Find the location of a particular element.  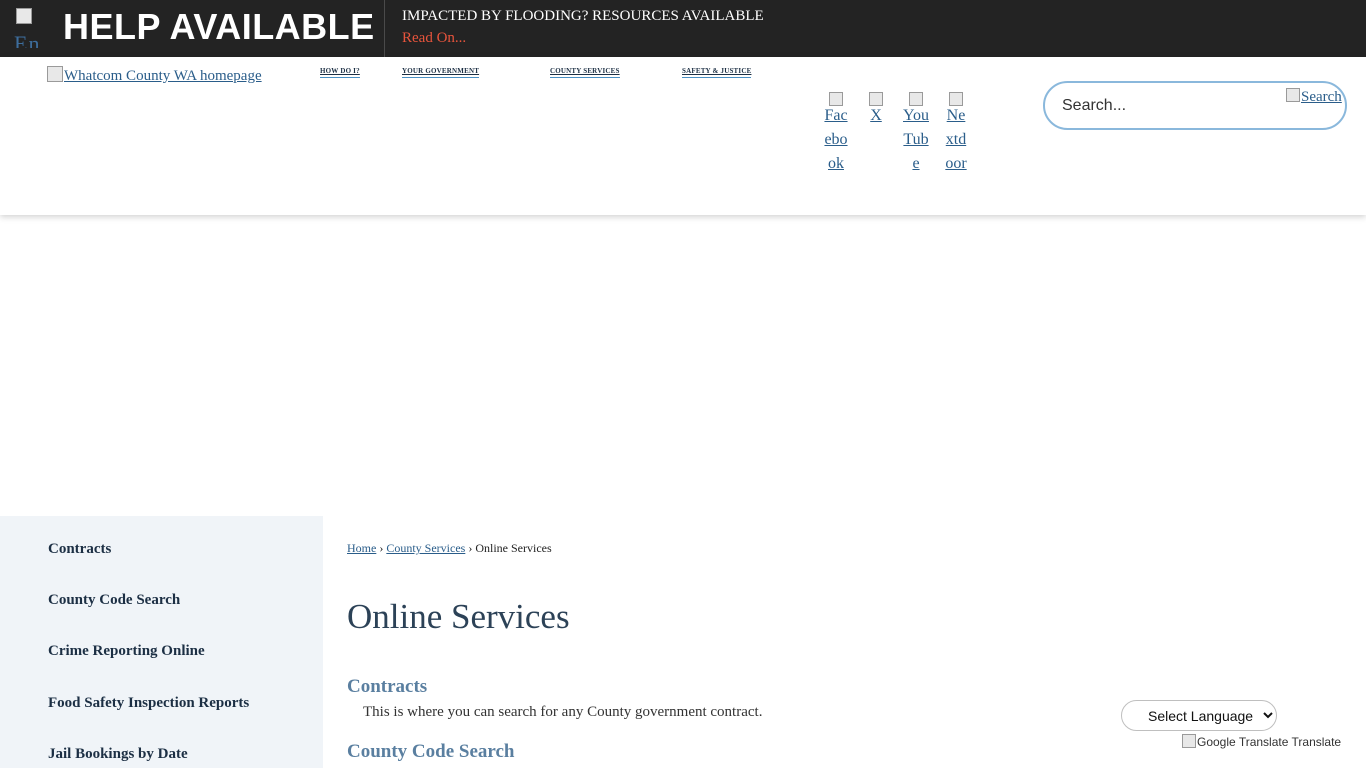

sidebar-item-crime-reporting: Crime Reporting Online is located at coordinates (126, 651).